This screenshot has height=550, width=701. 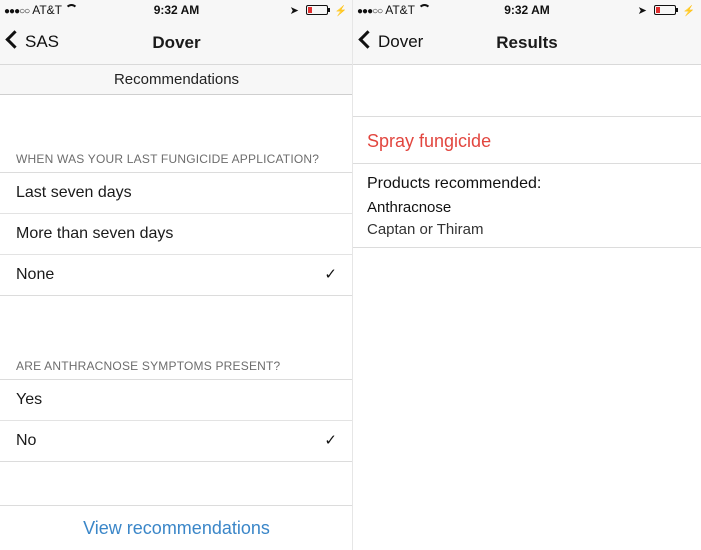 I want to click on nav-title: Dover, so click(x=176, y=42).